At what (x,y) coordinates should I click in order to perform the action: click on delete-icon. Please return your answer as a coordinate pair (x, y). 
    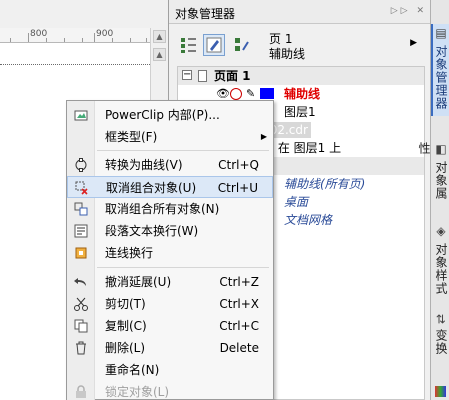
    Looking at the image, I should click on (81, 348).